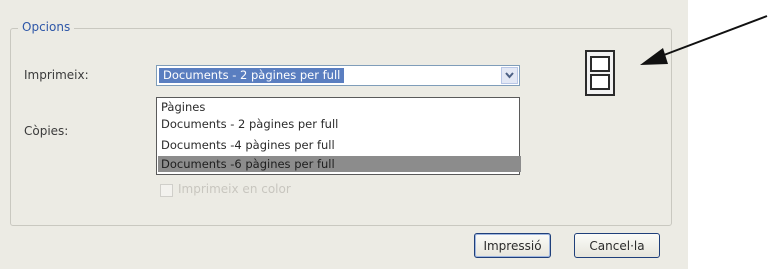 This screenshot has height=269, width=775. What do you see at coordinates (512, 245) in the screenshot?
I see `print-button: Impressió` at bounding box center [512, 245].